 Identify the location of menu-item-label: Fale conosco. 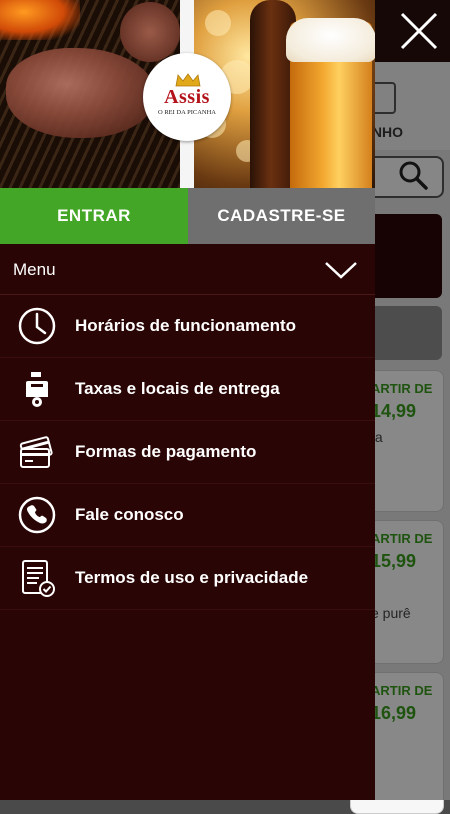
(129, 514).